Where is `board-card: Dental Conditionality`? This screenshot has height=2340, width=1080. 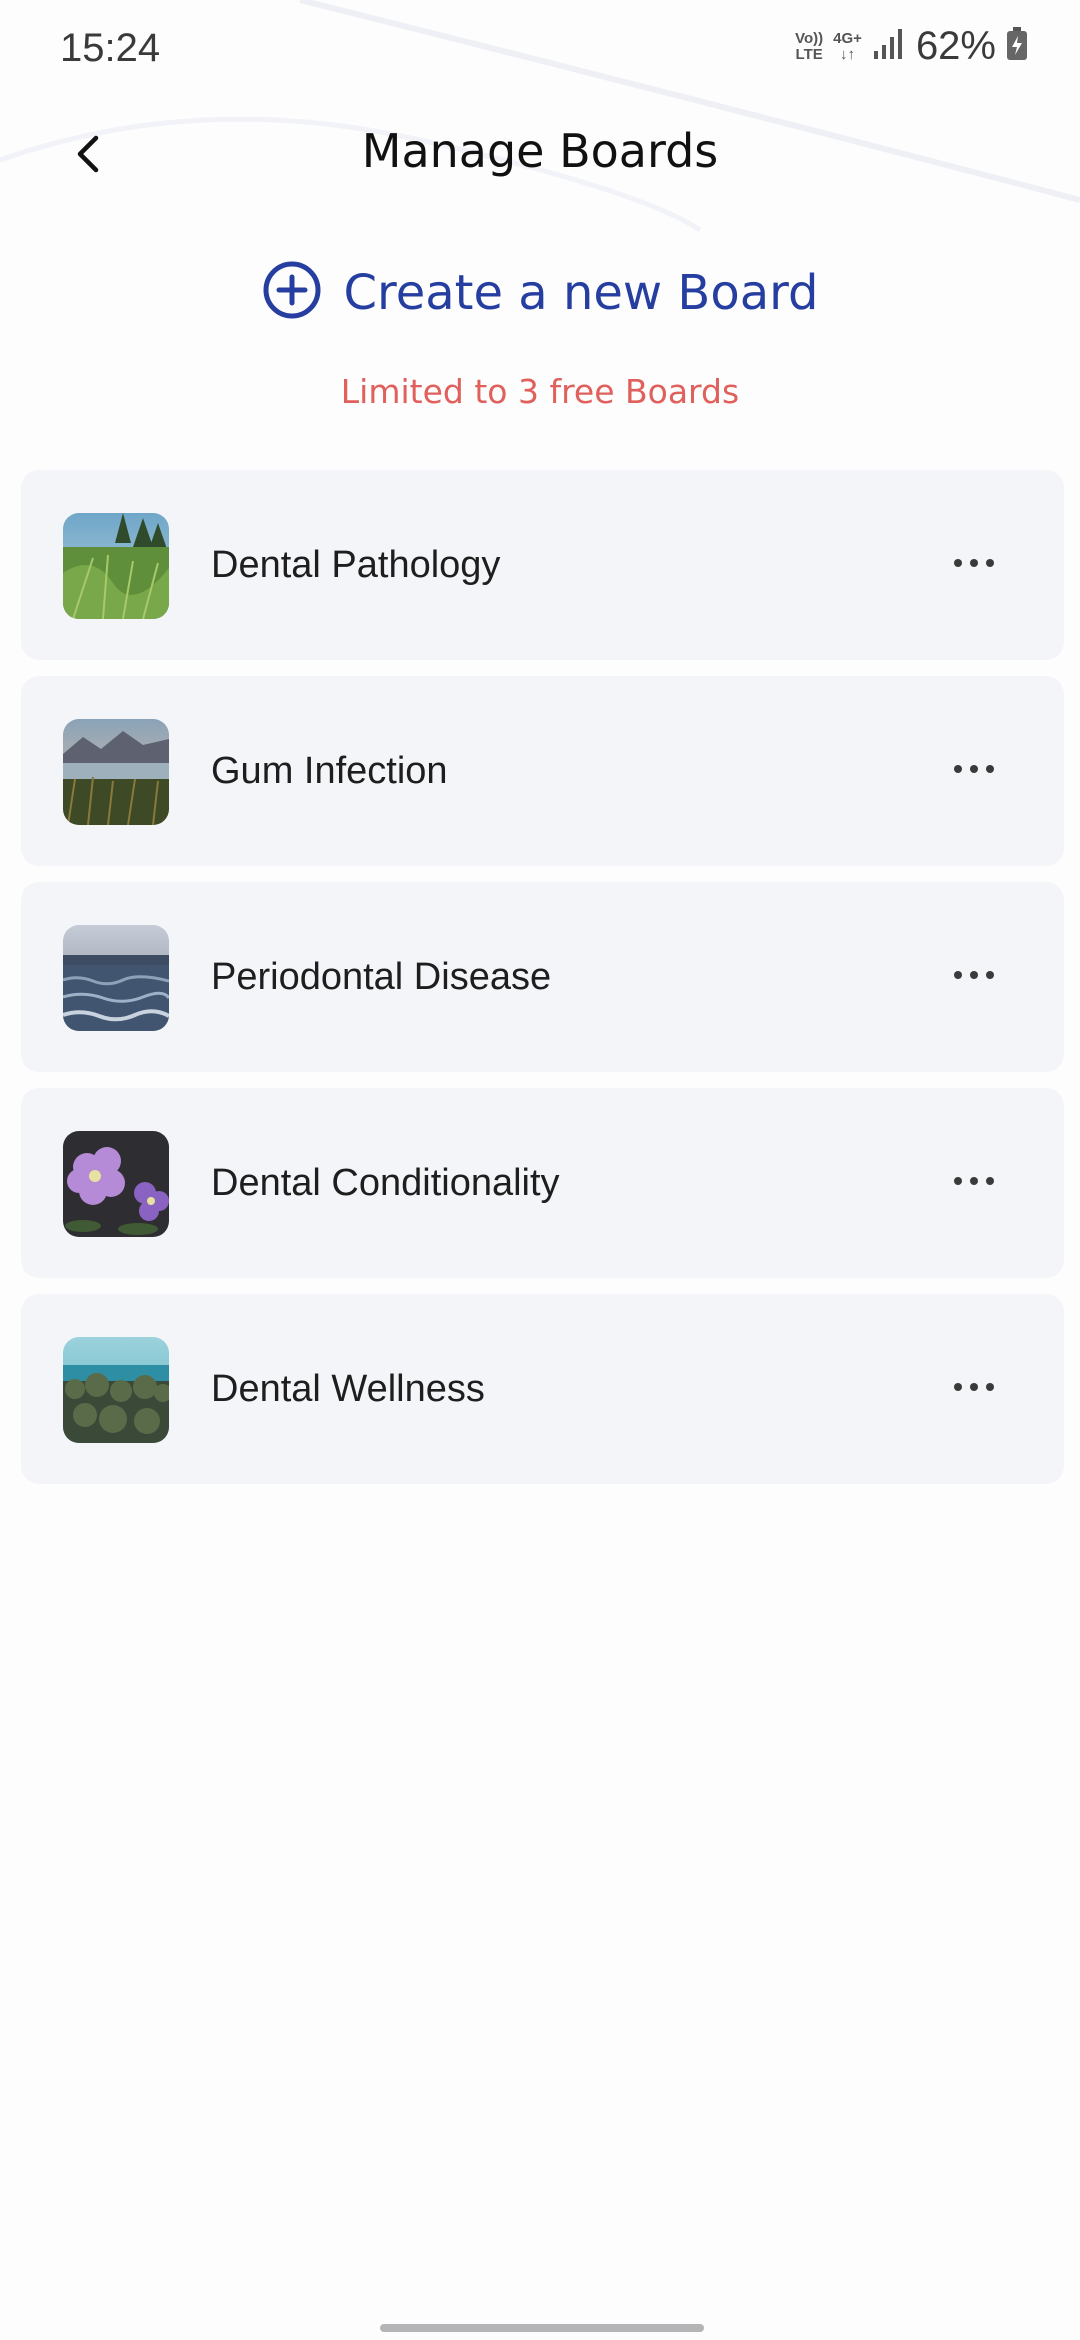 board-card: Dental Conditionality is located at coordinates (542, 1183).